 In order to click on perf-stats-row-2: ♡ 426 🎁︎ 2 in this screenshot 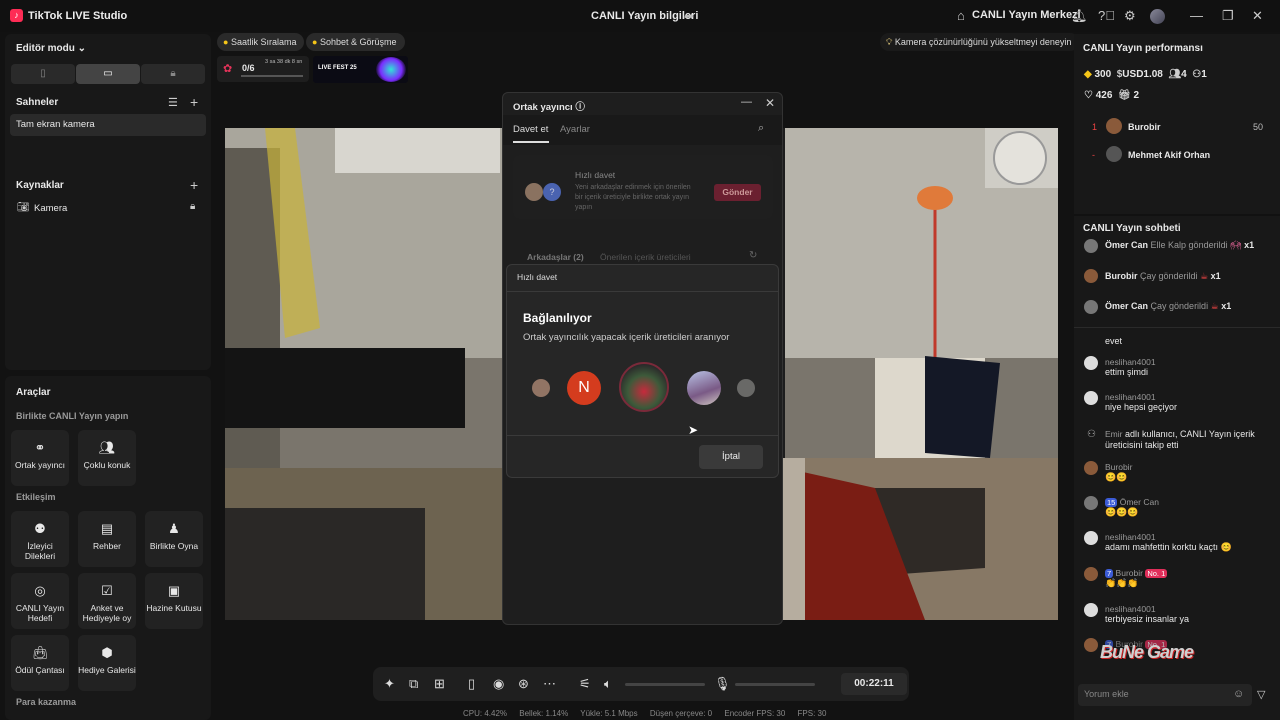, I will do `click(1111, 95)`.